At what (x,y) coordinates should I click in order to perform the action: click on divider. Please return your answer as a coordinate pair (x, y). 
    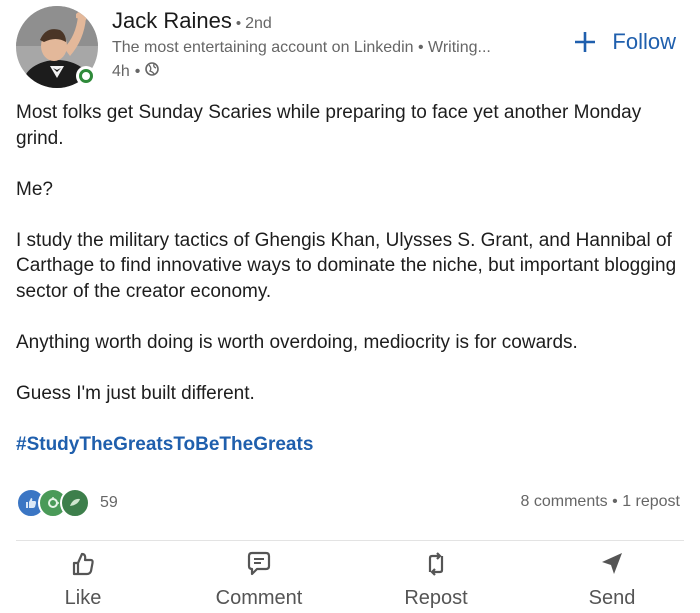
    Looking at the image, I should click on (350, 540).